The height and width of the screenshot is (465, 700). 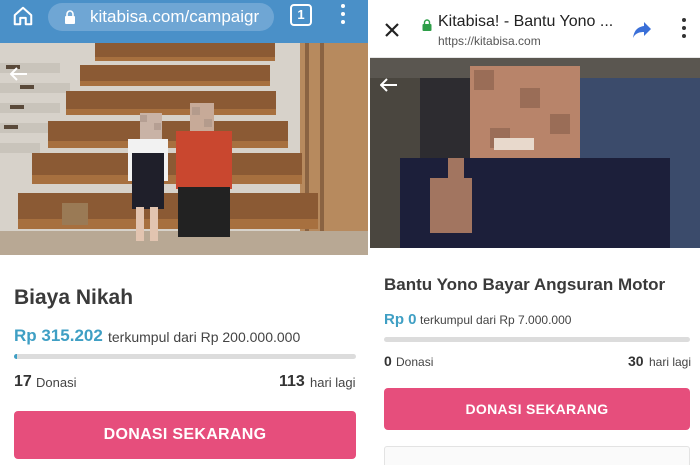 I want to click on campaign-title: Bantu Yono Bayar Angsuran Motor, so click(x=525, y=284).